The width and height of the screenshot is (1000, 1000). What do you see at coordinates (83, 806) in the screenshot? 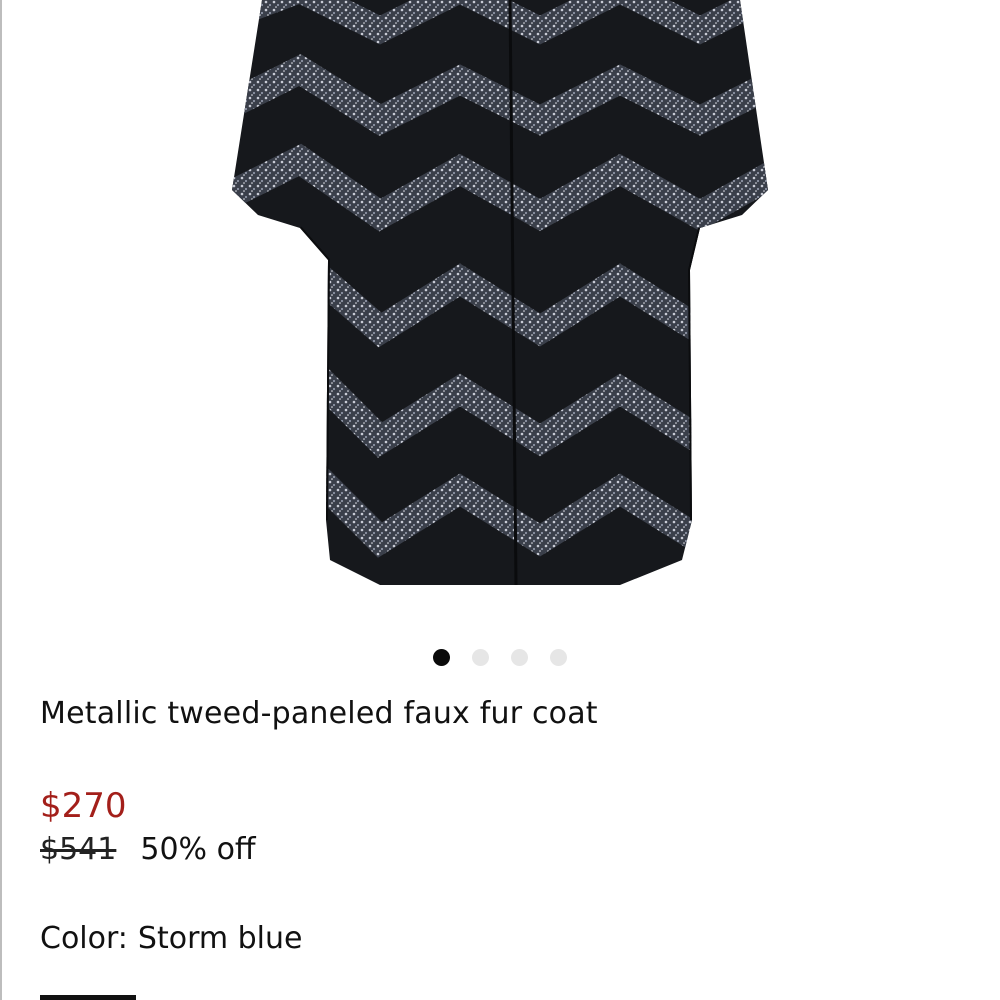
I see `sale-price: $270` at bounding box center [83, 806].